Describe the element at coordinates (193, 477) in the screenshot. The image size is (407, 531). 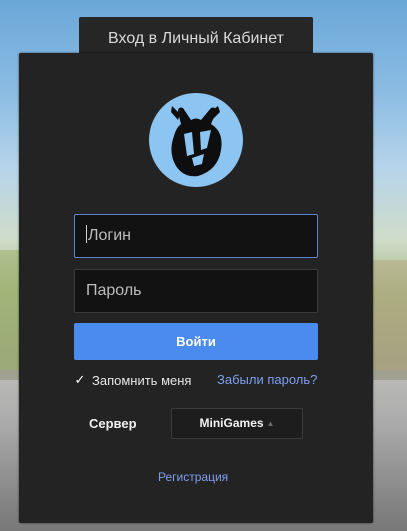
I see `register-link: Регистрация` at that location.